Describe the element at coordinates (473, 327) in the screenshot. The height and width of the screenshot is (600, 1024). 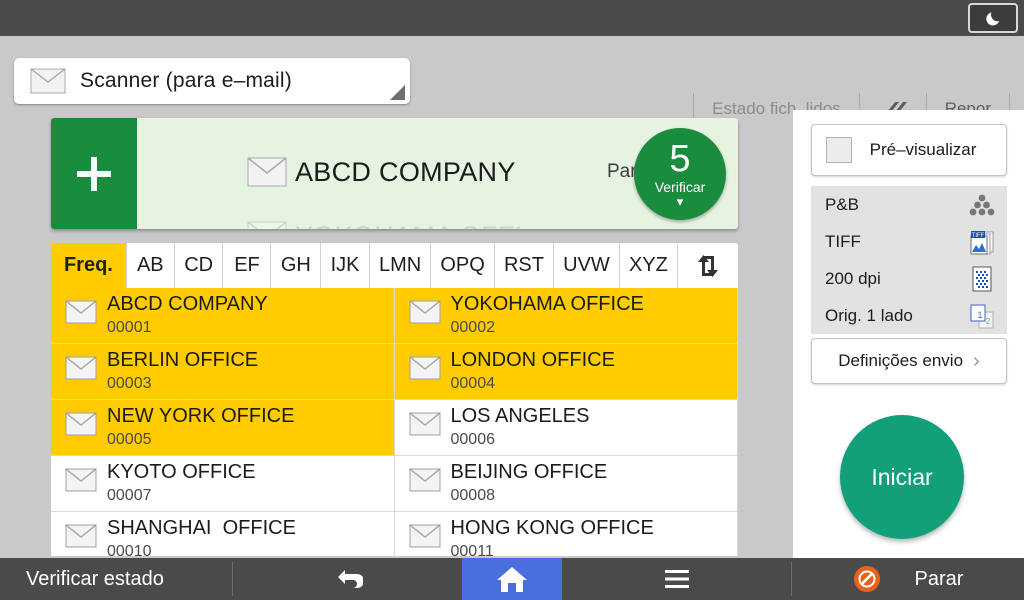
I see `address-id: 00002` at that location.